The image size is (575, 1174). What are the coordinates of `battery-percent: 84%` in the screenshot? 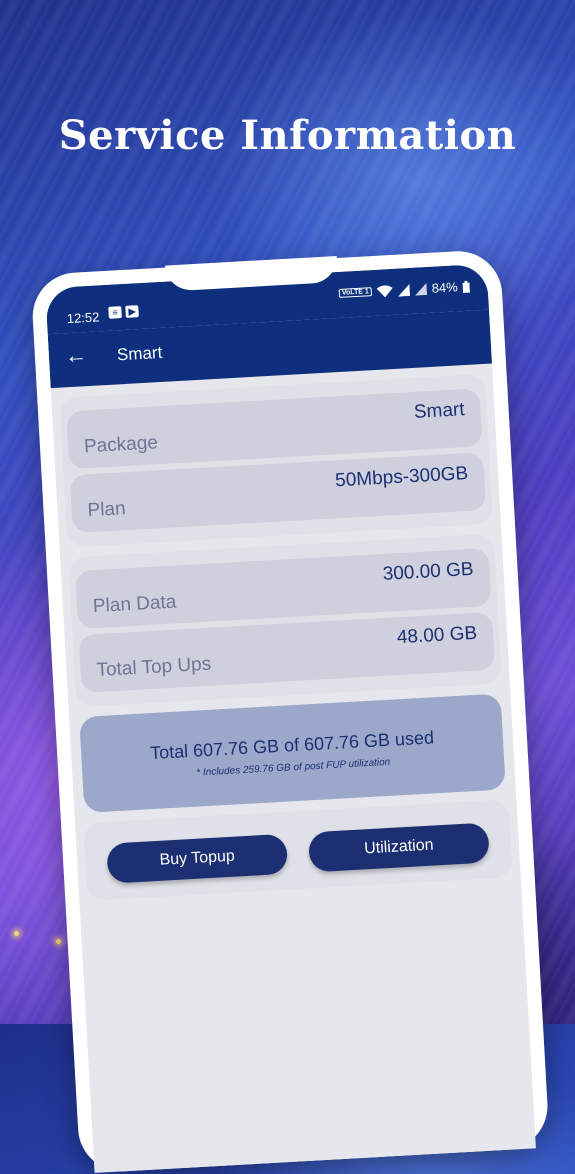 It's located at (445, 287).